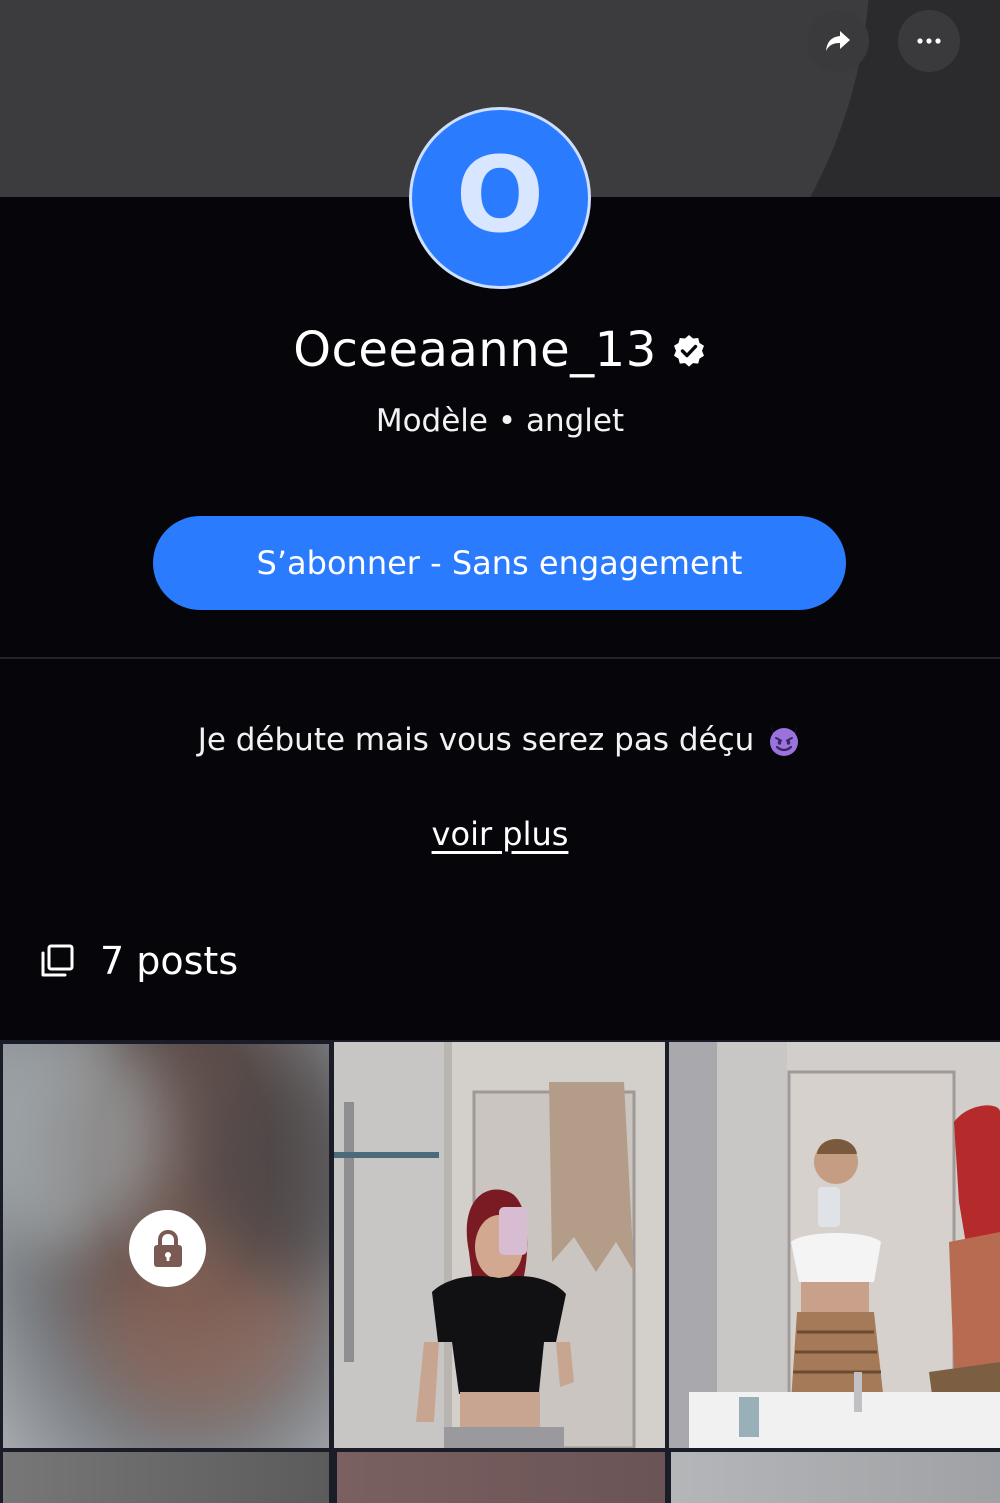 Image resolution: width=1000 pixels, height=1503 pixels. I want to click on lock-icon, so click(167, 1248).